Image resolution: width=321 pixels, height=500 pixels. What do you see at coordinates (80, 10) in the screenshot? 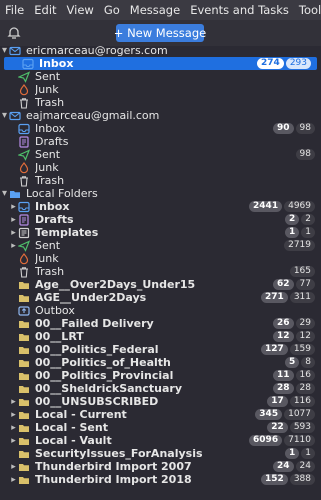
I see `menu-view: View` at bounding box center [80, 10].